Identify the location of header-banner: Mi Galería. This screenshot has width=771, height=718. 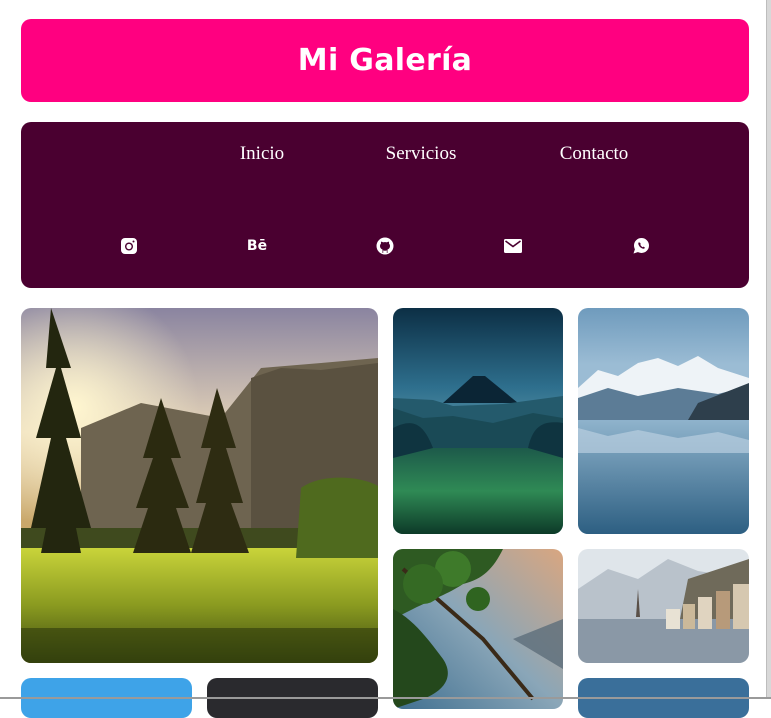
(385, 60).